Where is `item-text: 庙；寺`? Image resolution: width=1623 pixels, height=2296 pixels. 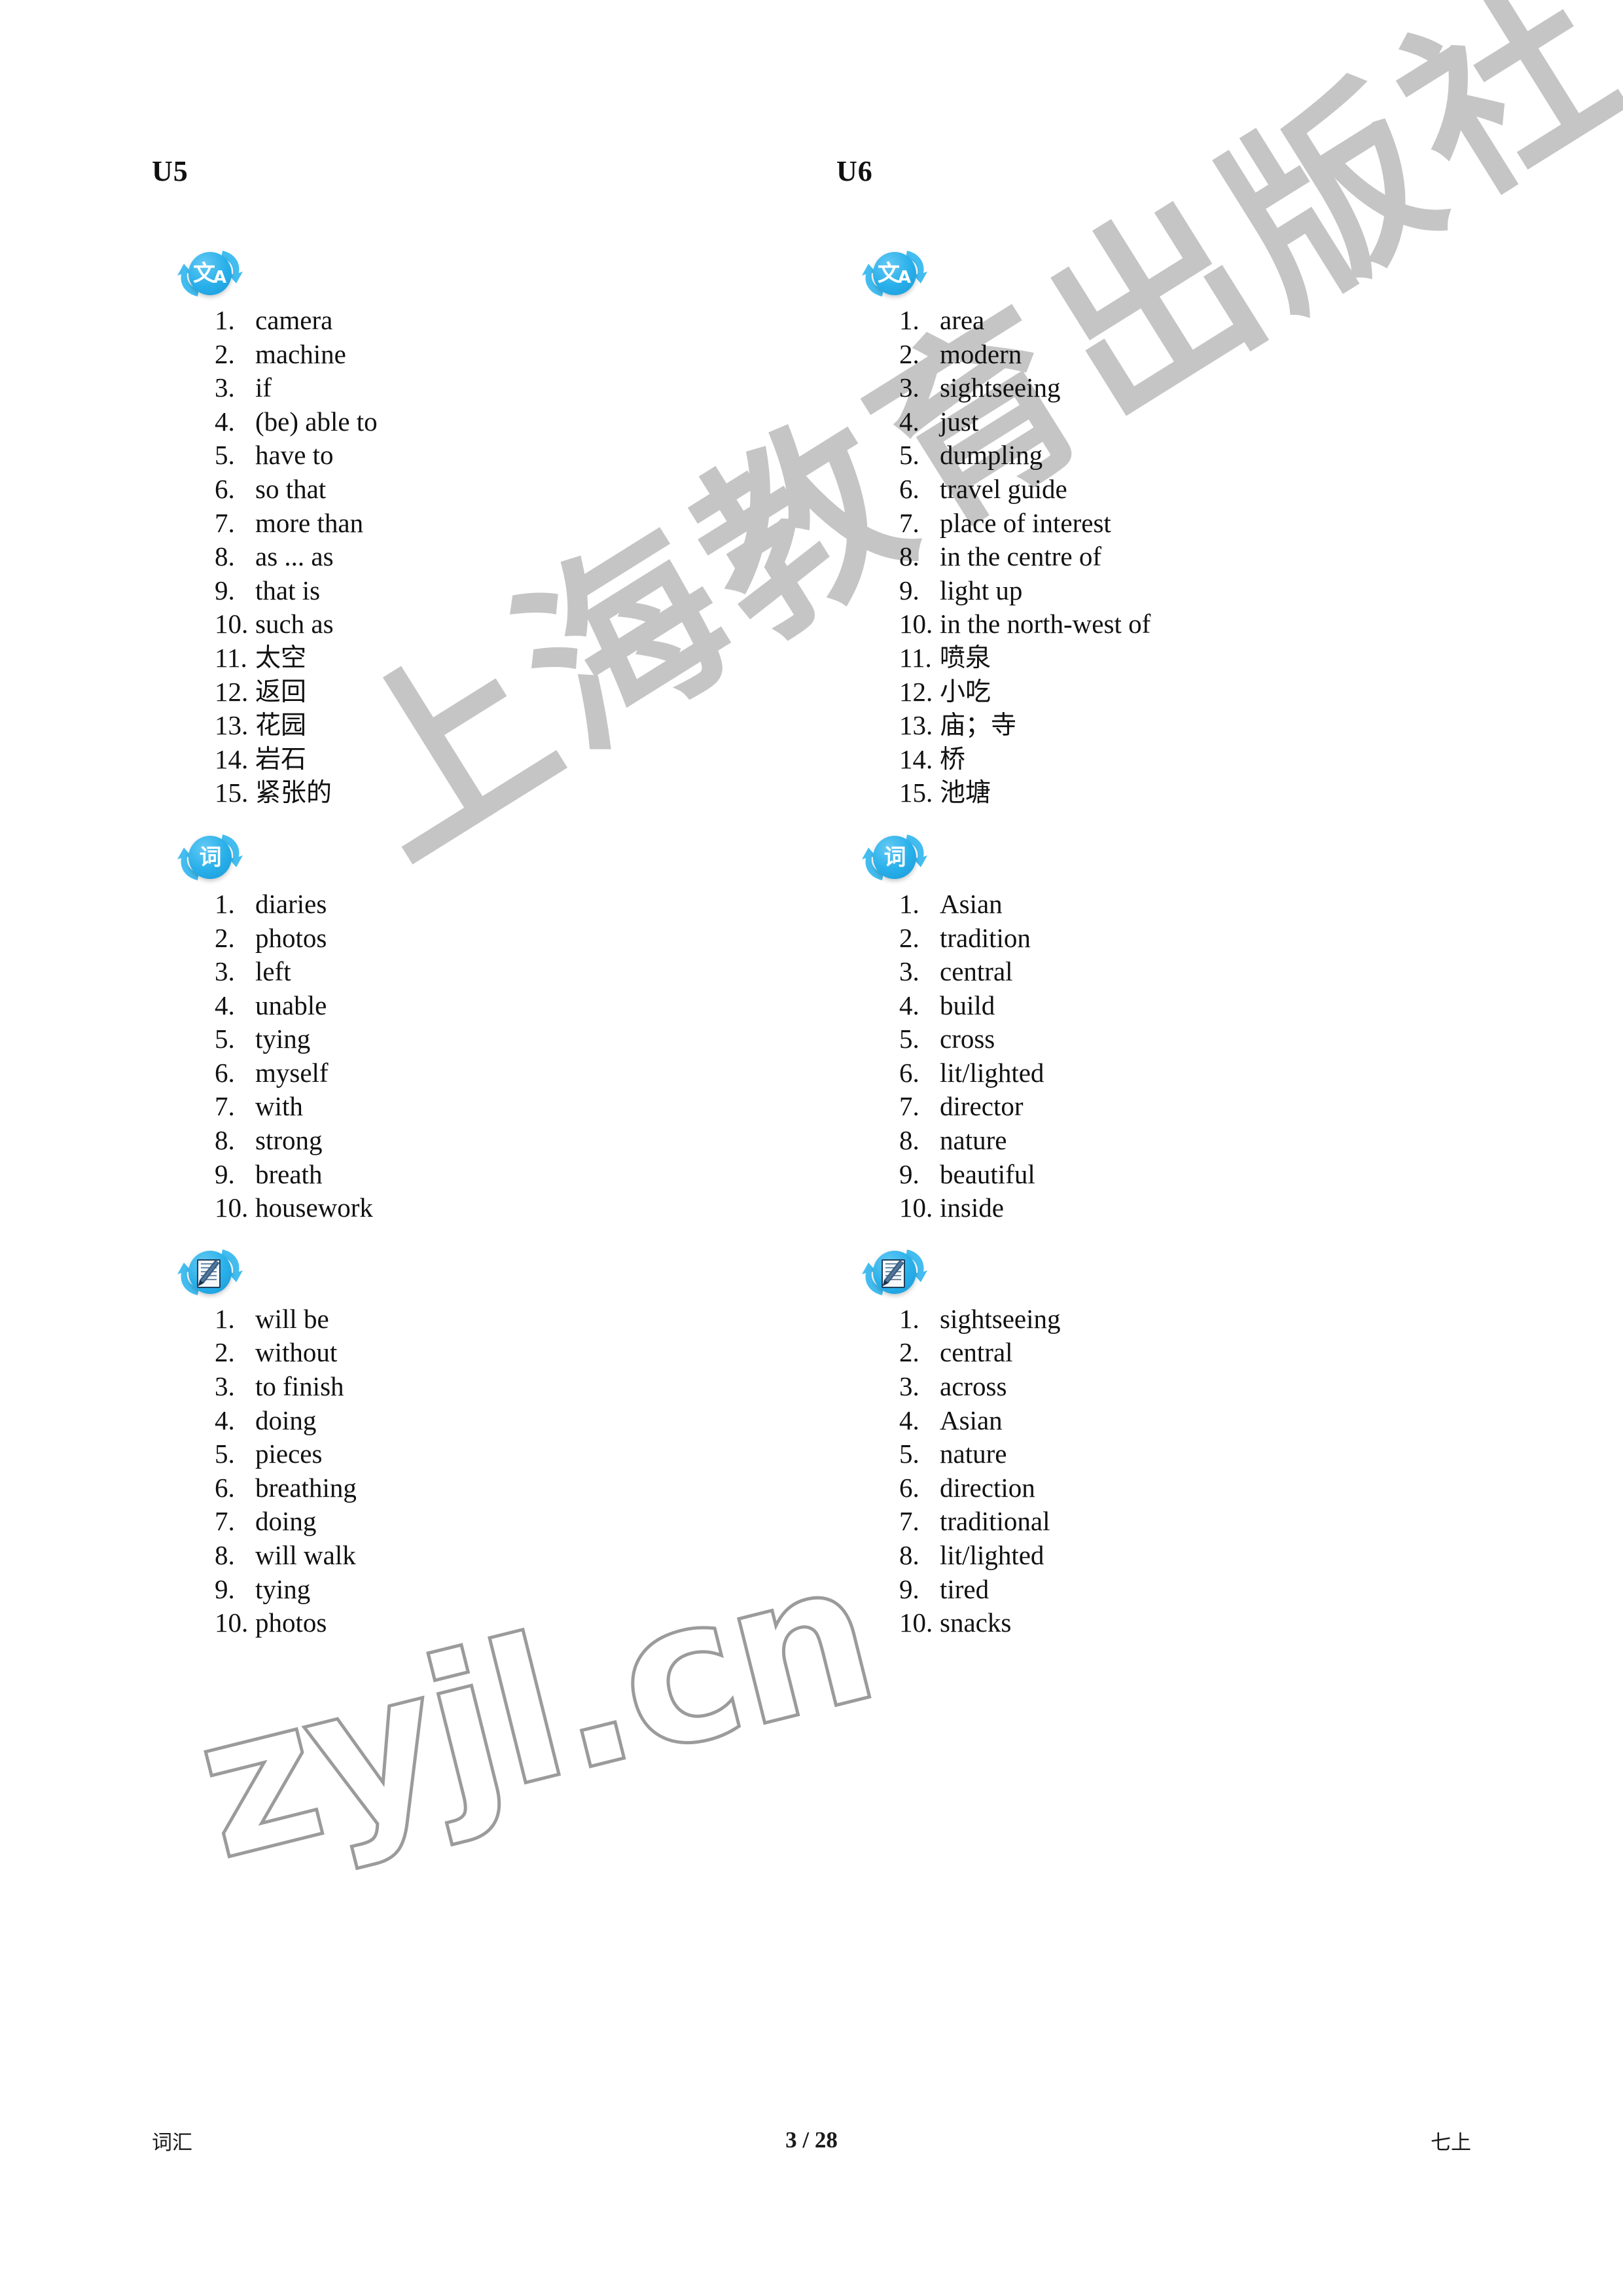
item-text: 庙；寺 is located at coordinates (979, 726).